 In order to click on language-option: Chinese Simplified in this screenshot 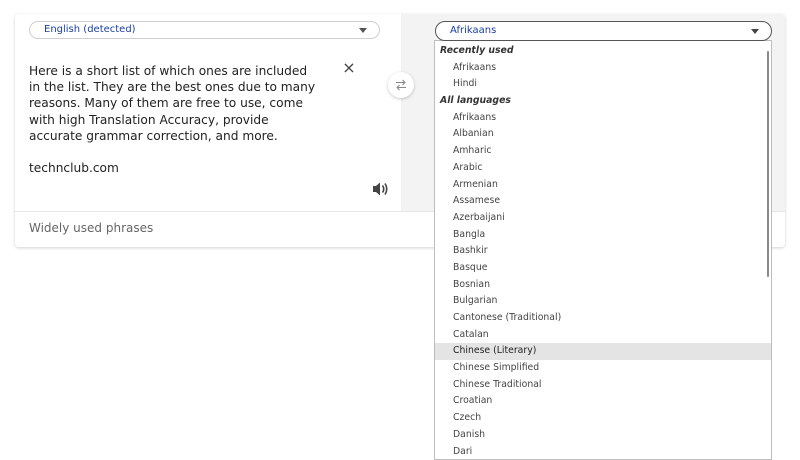, I will do `click(603, 368)`.